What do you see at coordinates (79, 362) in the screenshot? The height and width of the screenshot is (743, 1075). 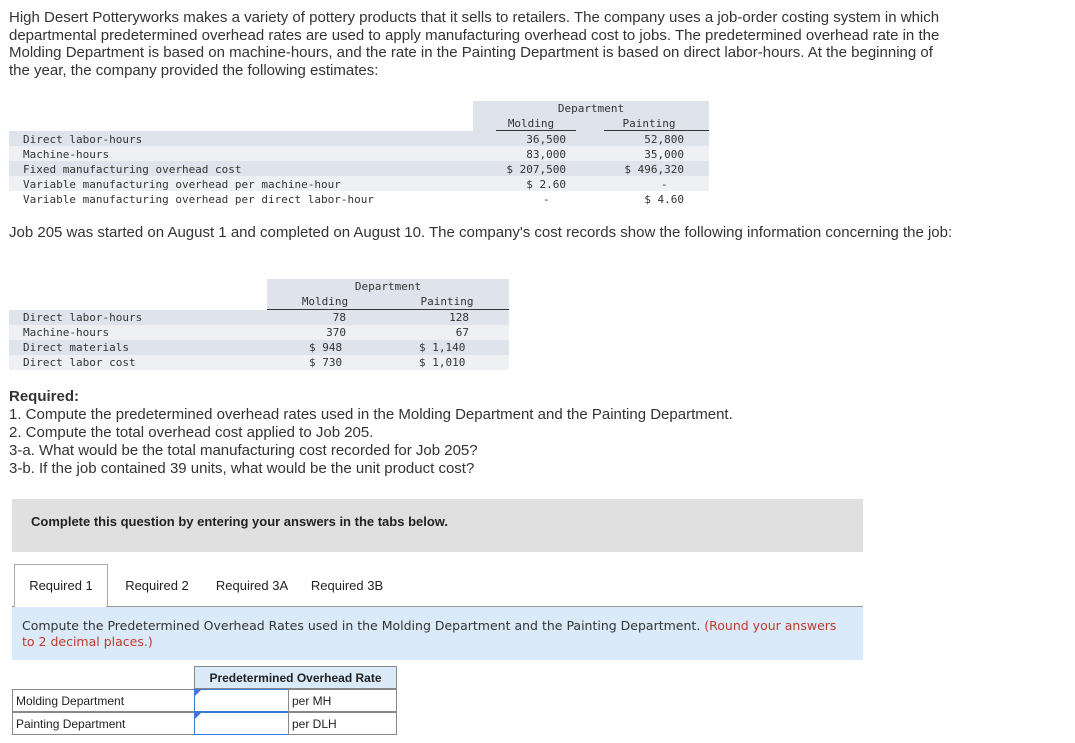 I see `job-row-label: Direct labor cost` at bounding box center [79, 362].